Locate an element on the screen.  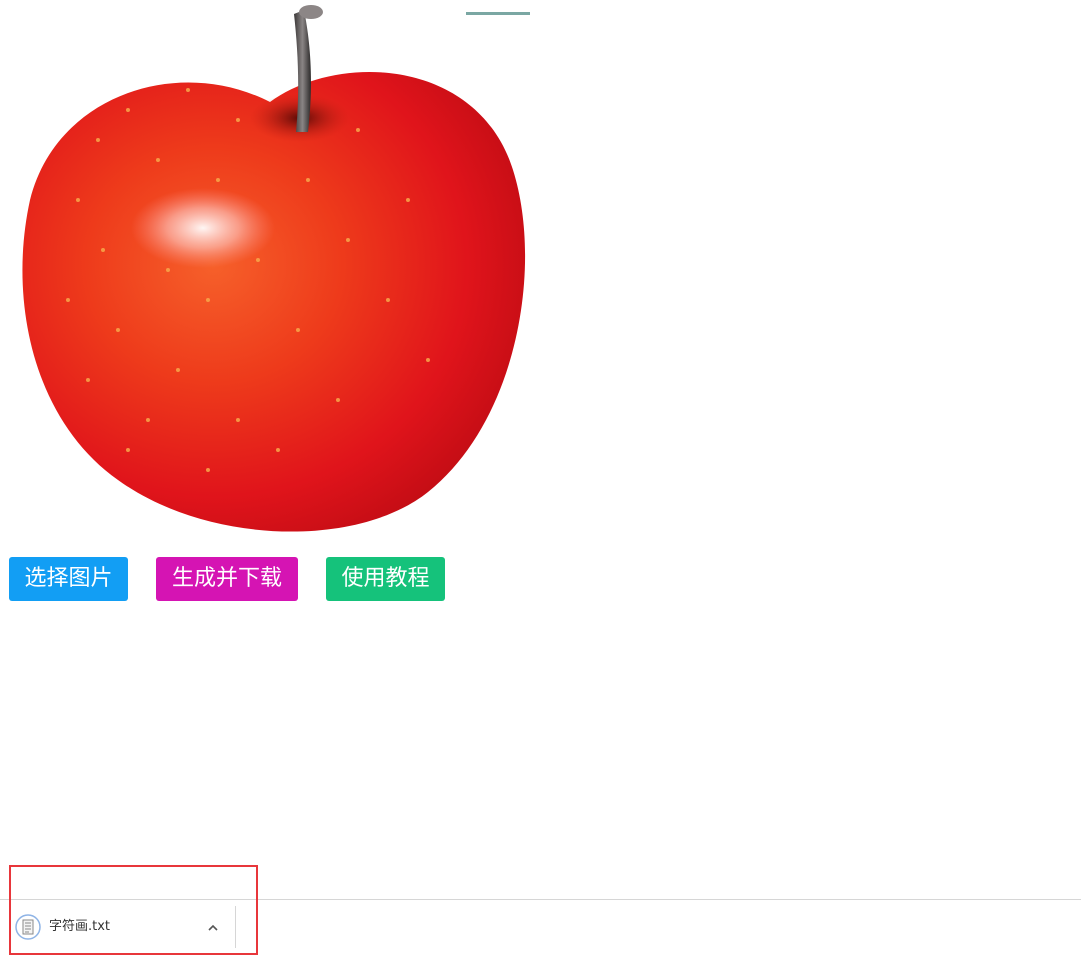
download-bar: 字符画.txt is located at coordinates (540, 927).